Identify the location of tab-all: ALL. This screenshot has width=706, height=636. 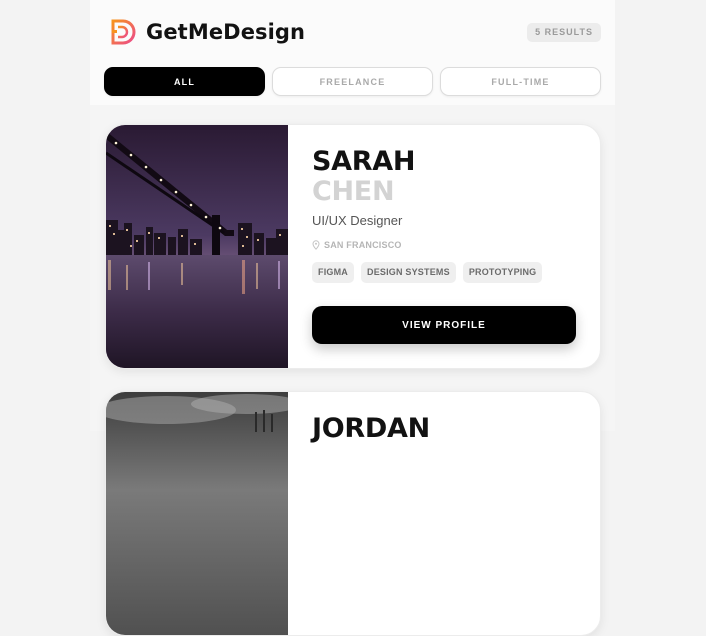
(184, 81).